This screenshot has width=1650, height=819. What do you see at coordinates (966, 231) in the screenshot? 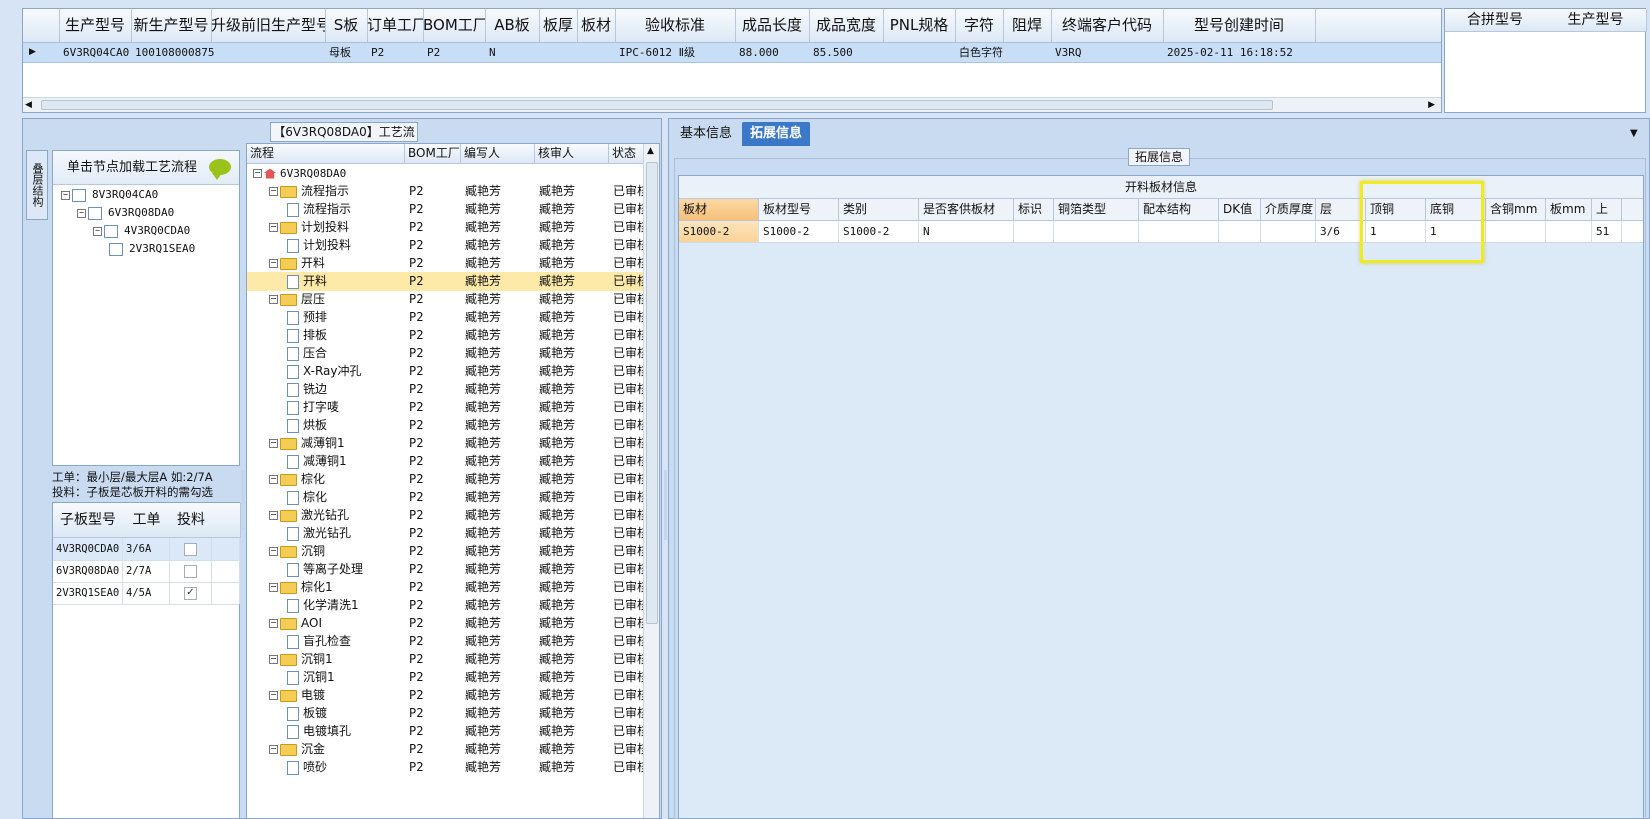
I see `material-cell: N` at bounding box center [966, 231].